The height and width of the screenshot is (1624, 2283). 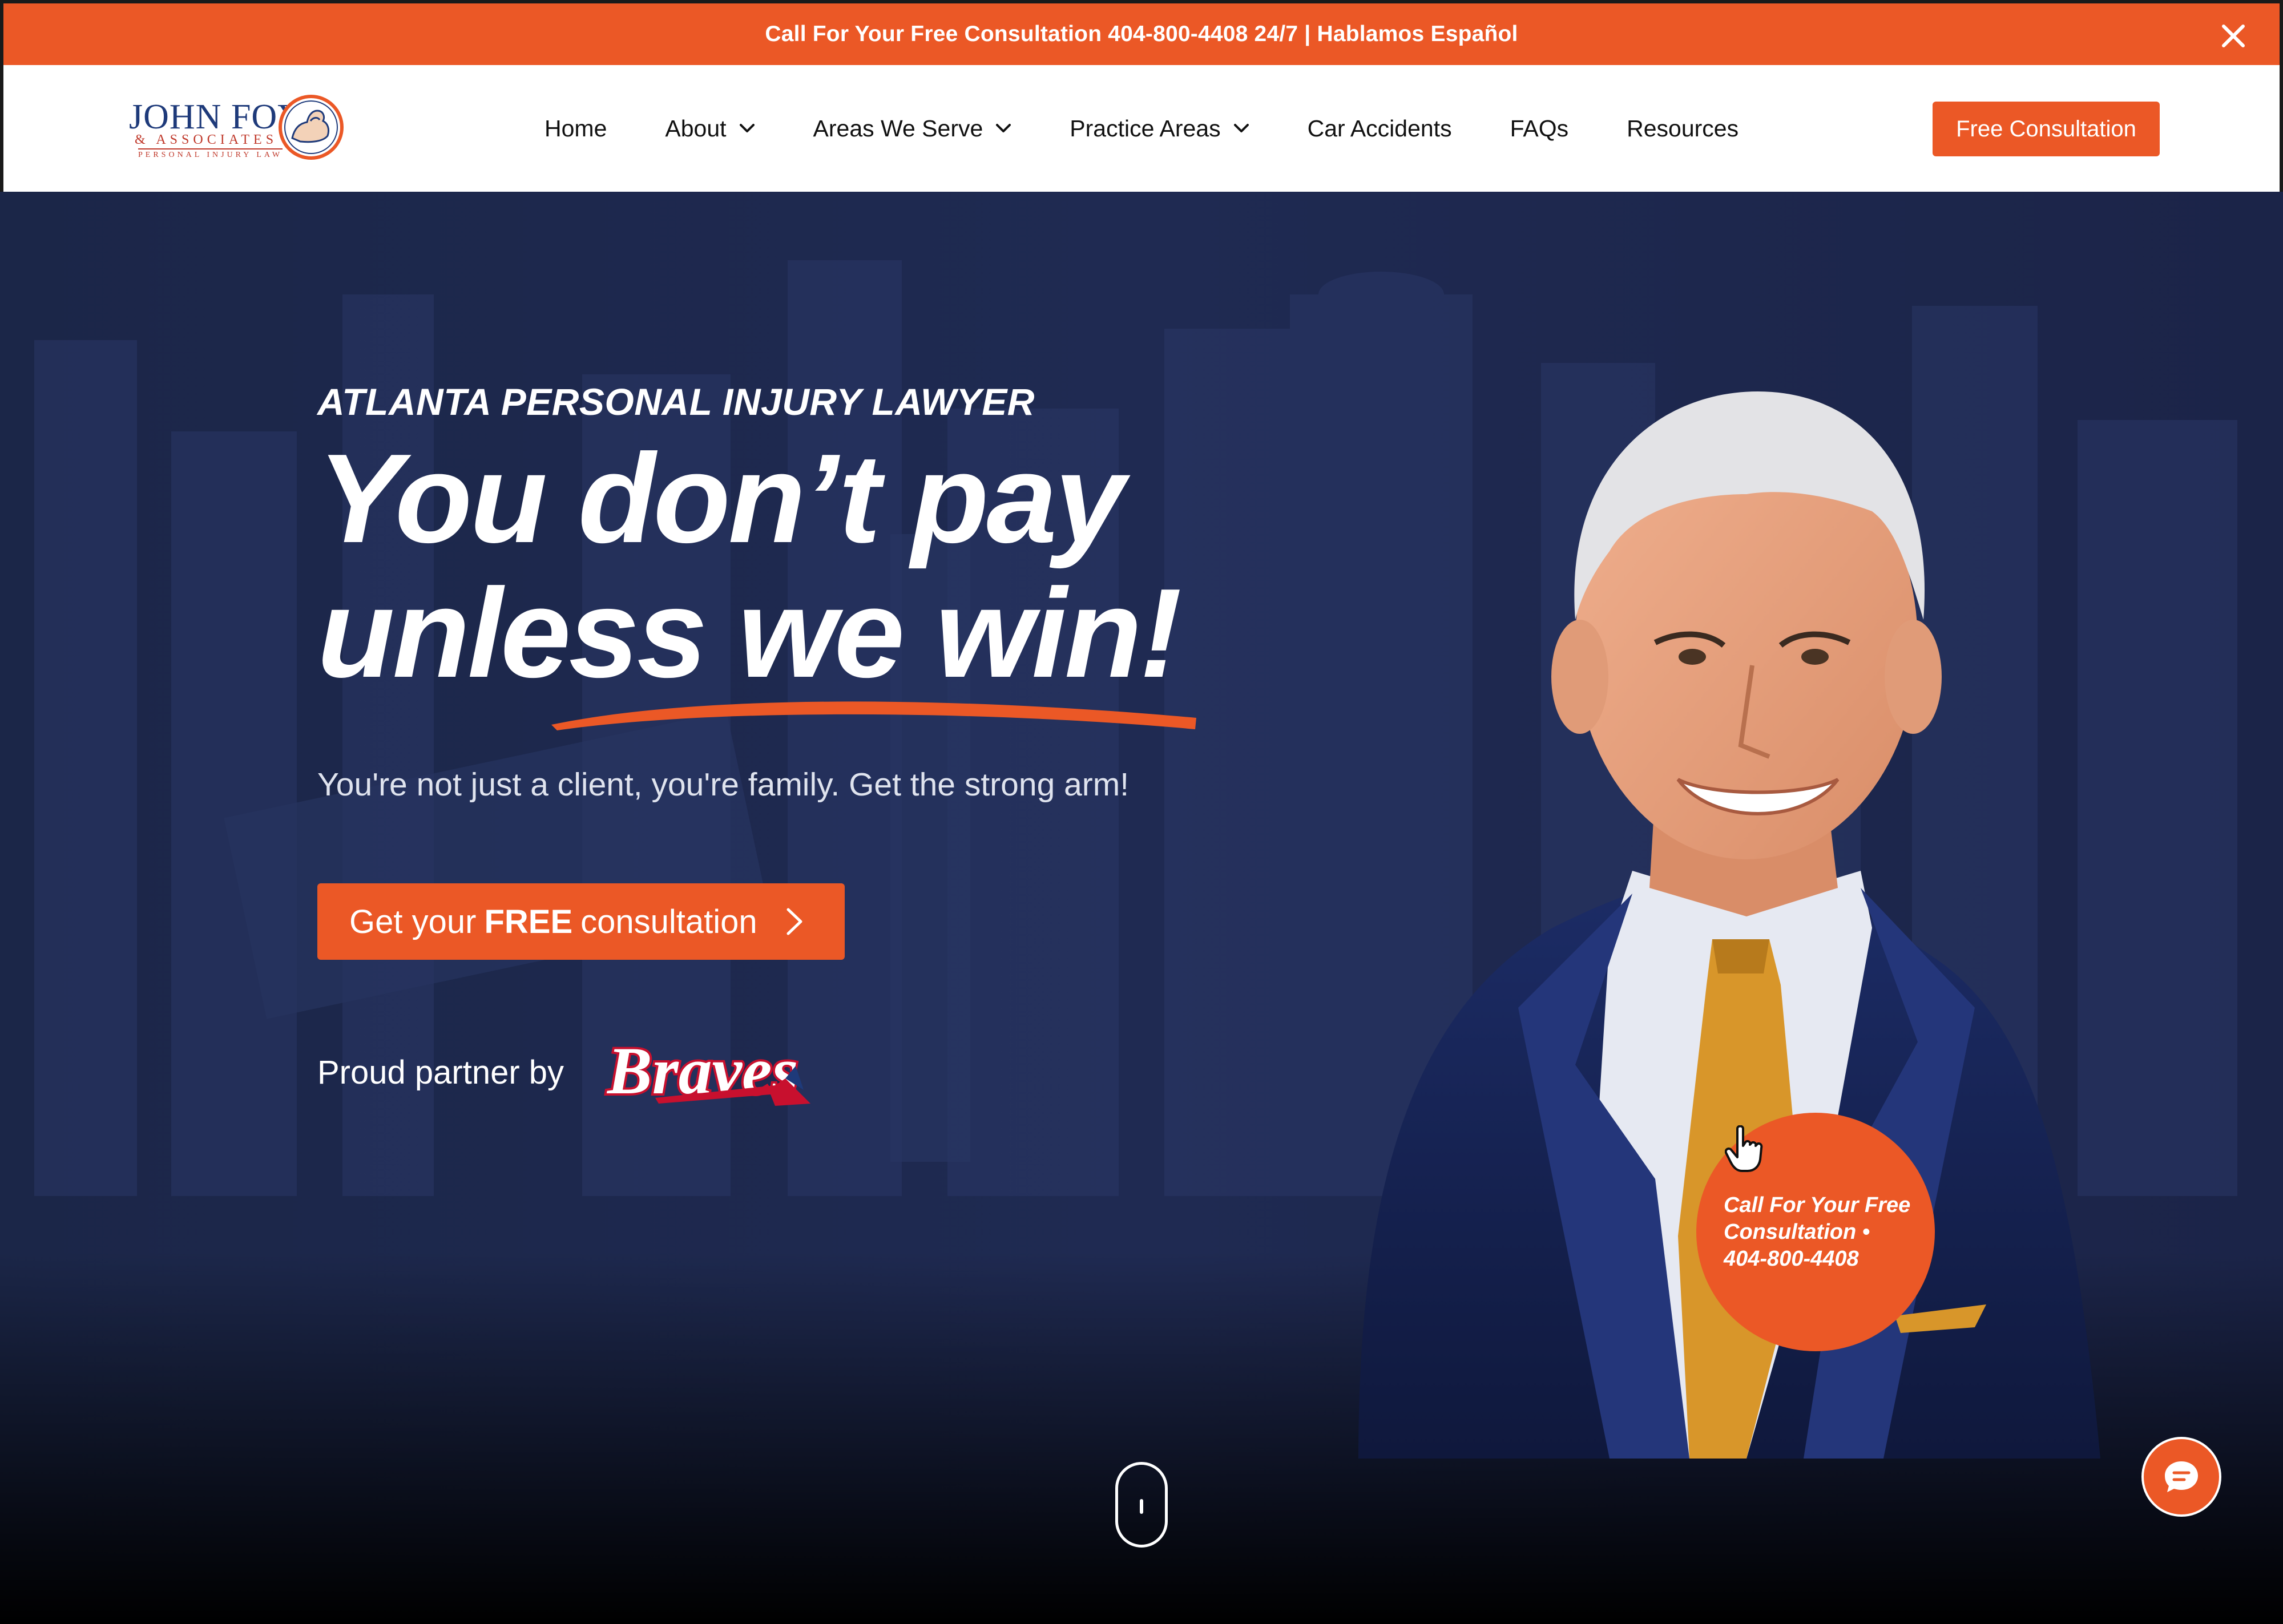 I want to click on nav-item-label: About, so click(x=696, y=128).